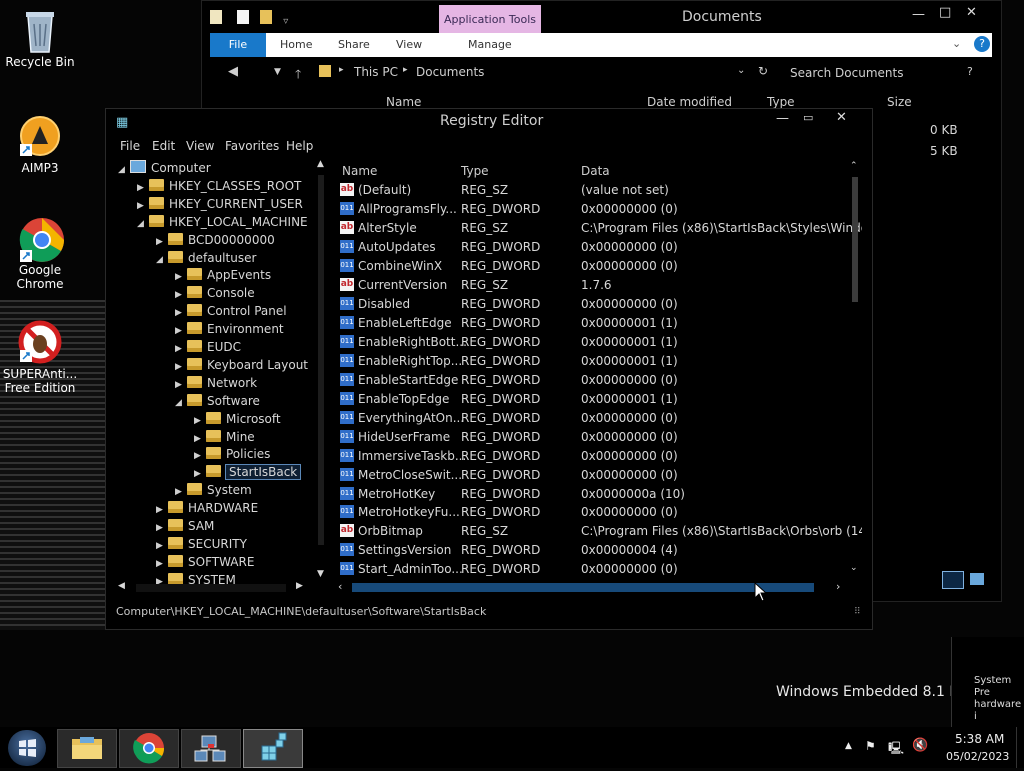  I want to click on search-input: Search Documents, so click(846, 73).